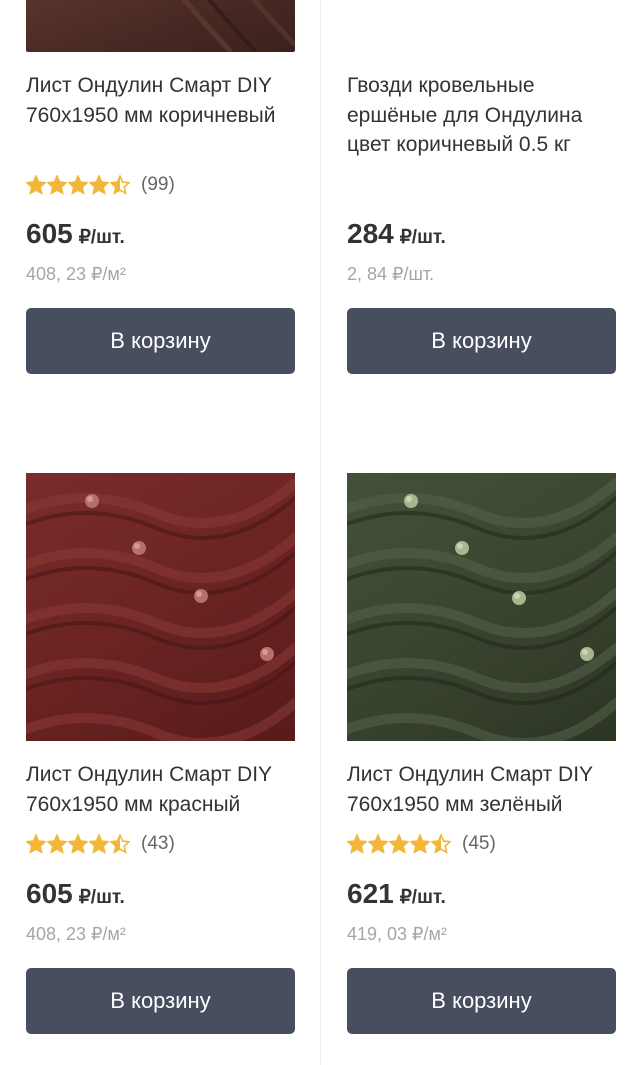 This screenshot has width=640, height=1065. What do you see at coordinates (396, 234) in the screenshot?
I see `price-row: 284 ₽/шт.` at bounding box center [396, 234].